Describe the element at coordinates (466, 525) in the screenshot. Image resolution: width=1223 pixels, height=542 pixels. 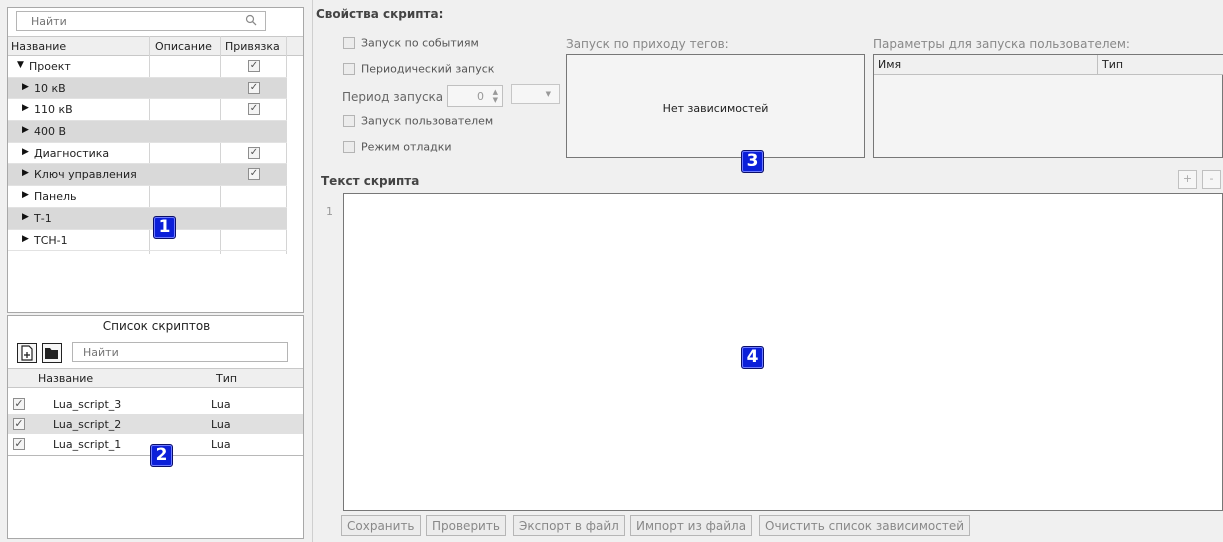
I see `check-button: Проверить` at that location.